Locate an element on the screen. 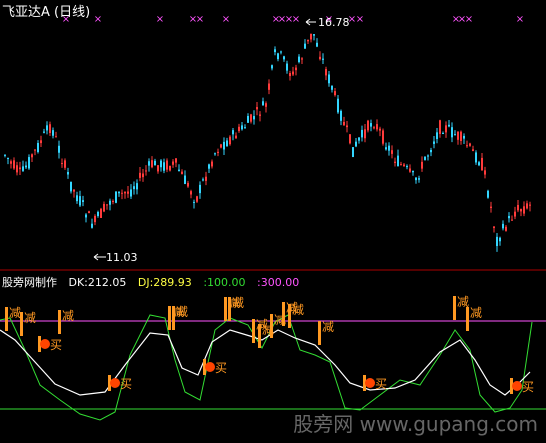  level-300-value: :300.00 is located at coordinates (278, 282).